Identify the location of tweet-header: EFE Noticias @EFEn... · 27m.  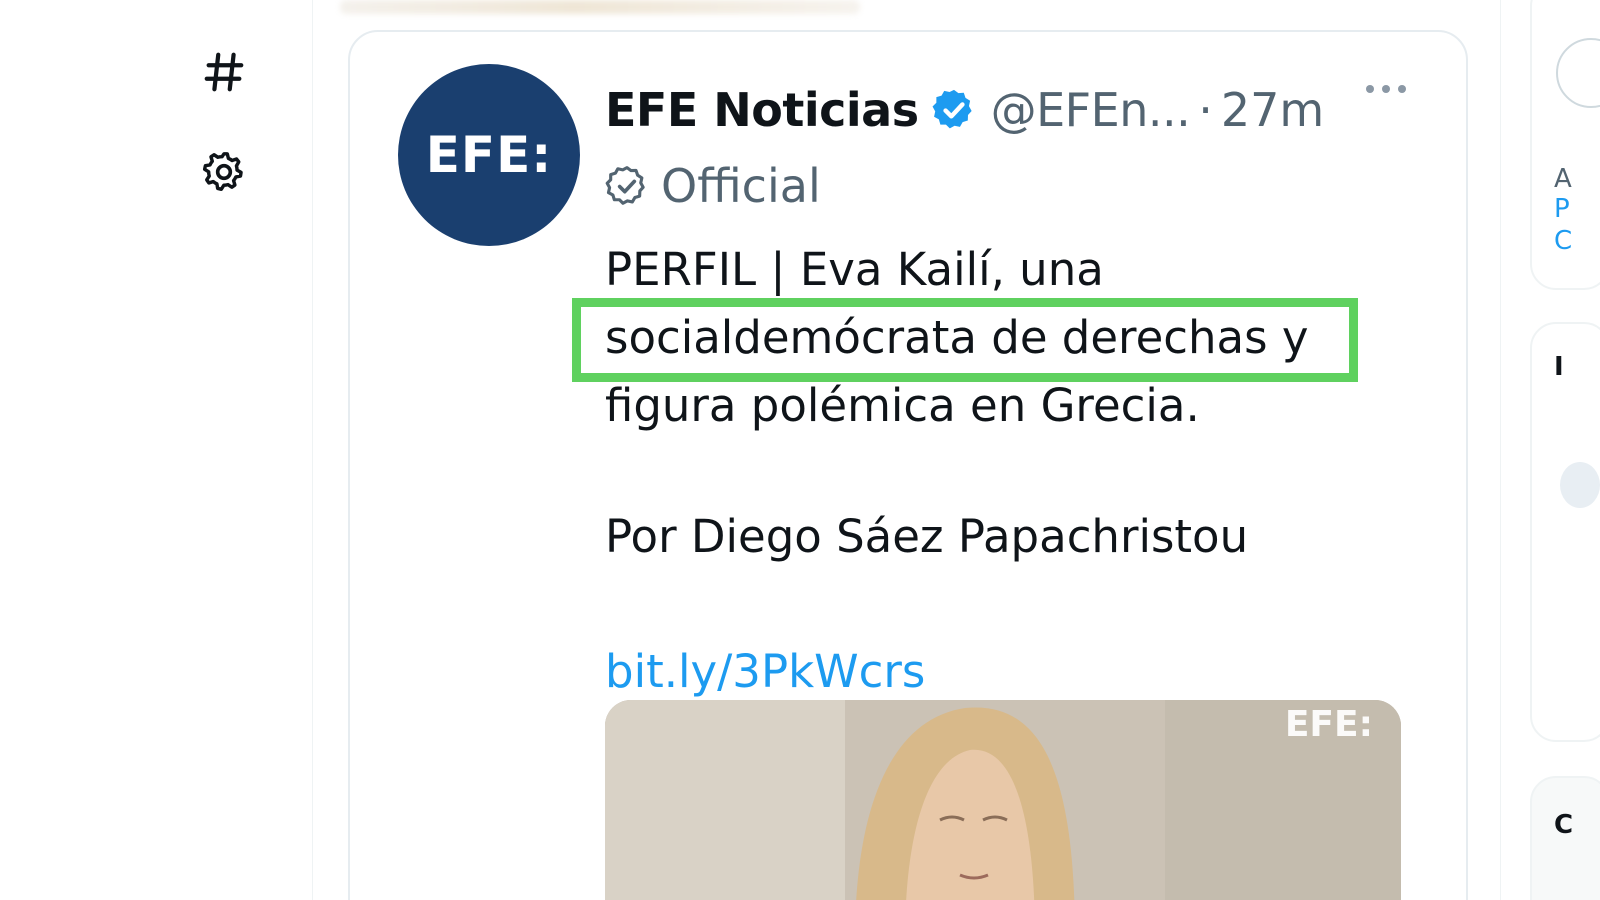
(1020, 110).